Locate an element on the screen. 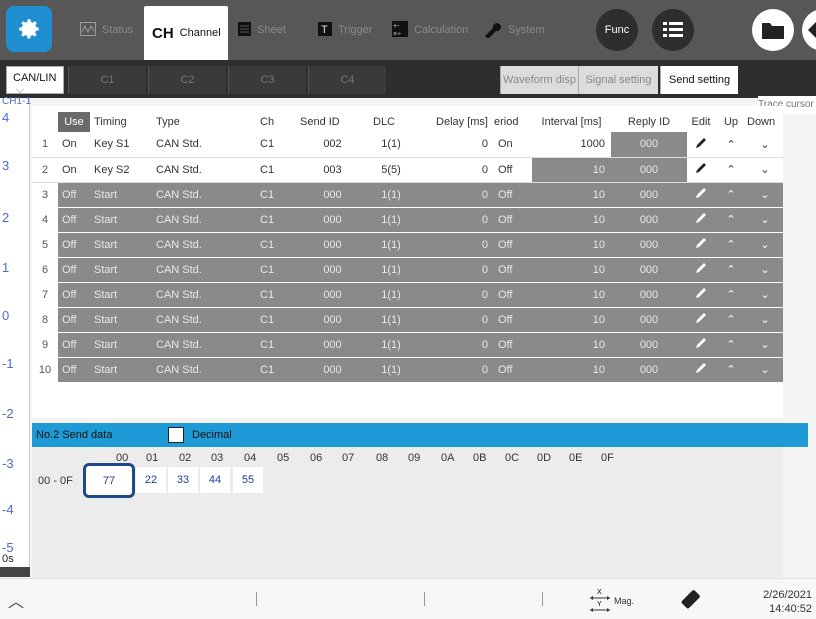  table-row: 4 Off Start CAN Std. C1 000 1(1) 0 Off 10 000 ⌃ ⌄ is located at coordinates (407, 220).